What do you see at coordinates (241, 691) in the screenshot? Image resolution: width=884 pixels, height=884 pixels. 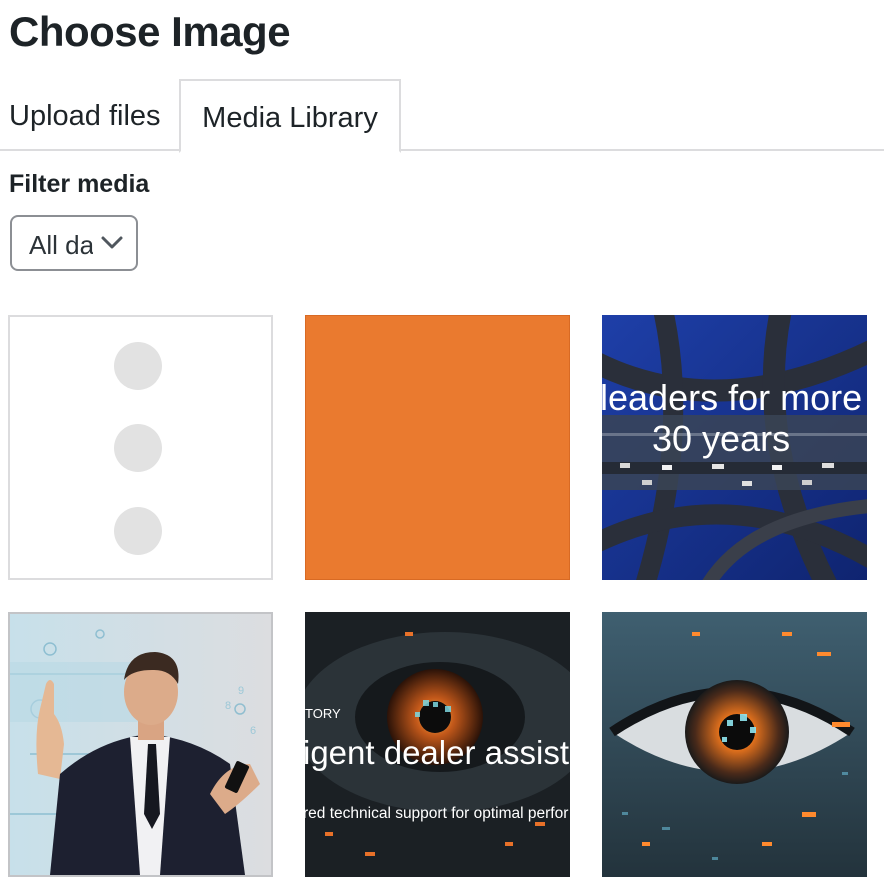 I see `svg-text: 9` at bounding box center [241, 691].